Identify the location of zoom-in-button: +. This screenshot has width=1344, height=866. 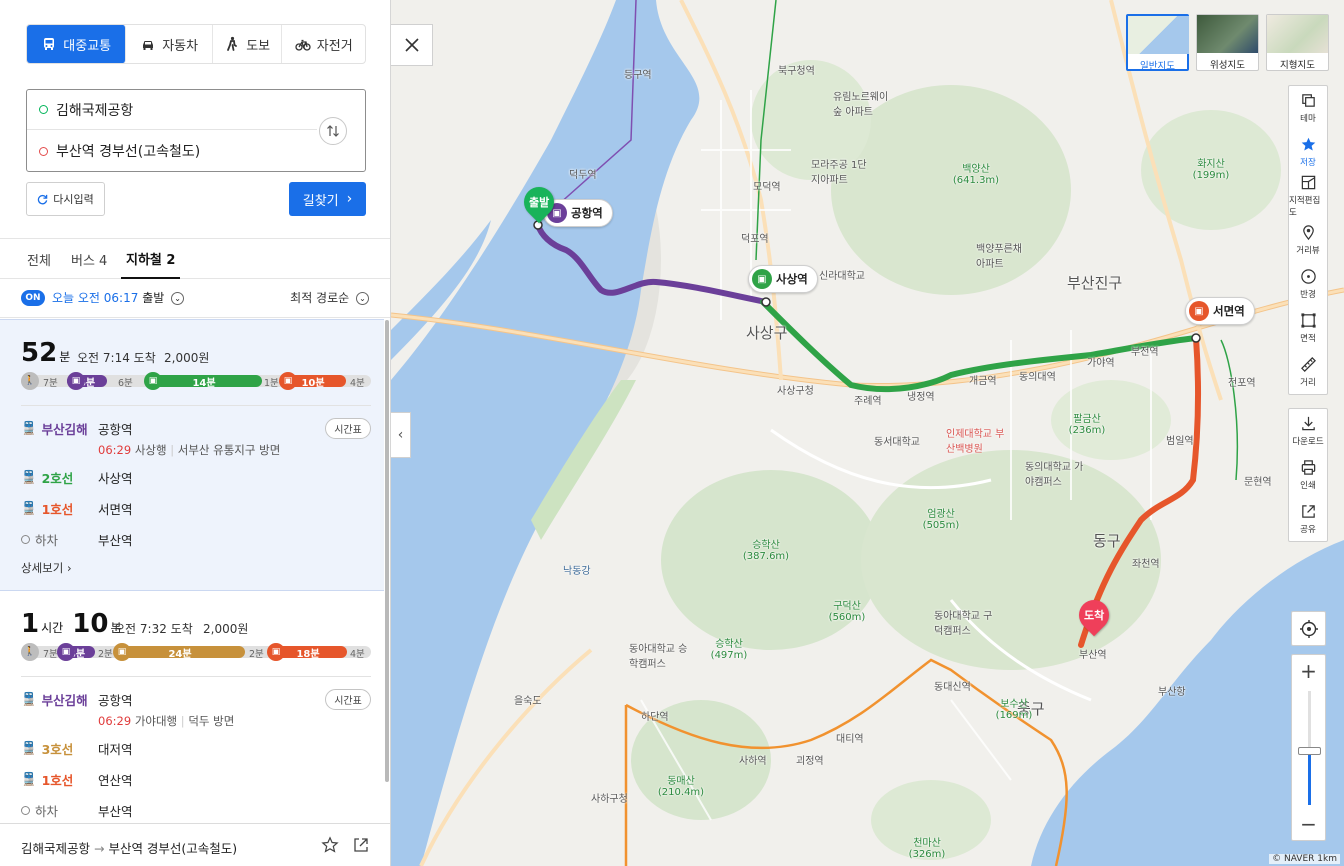
(1308, 671).